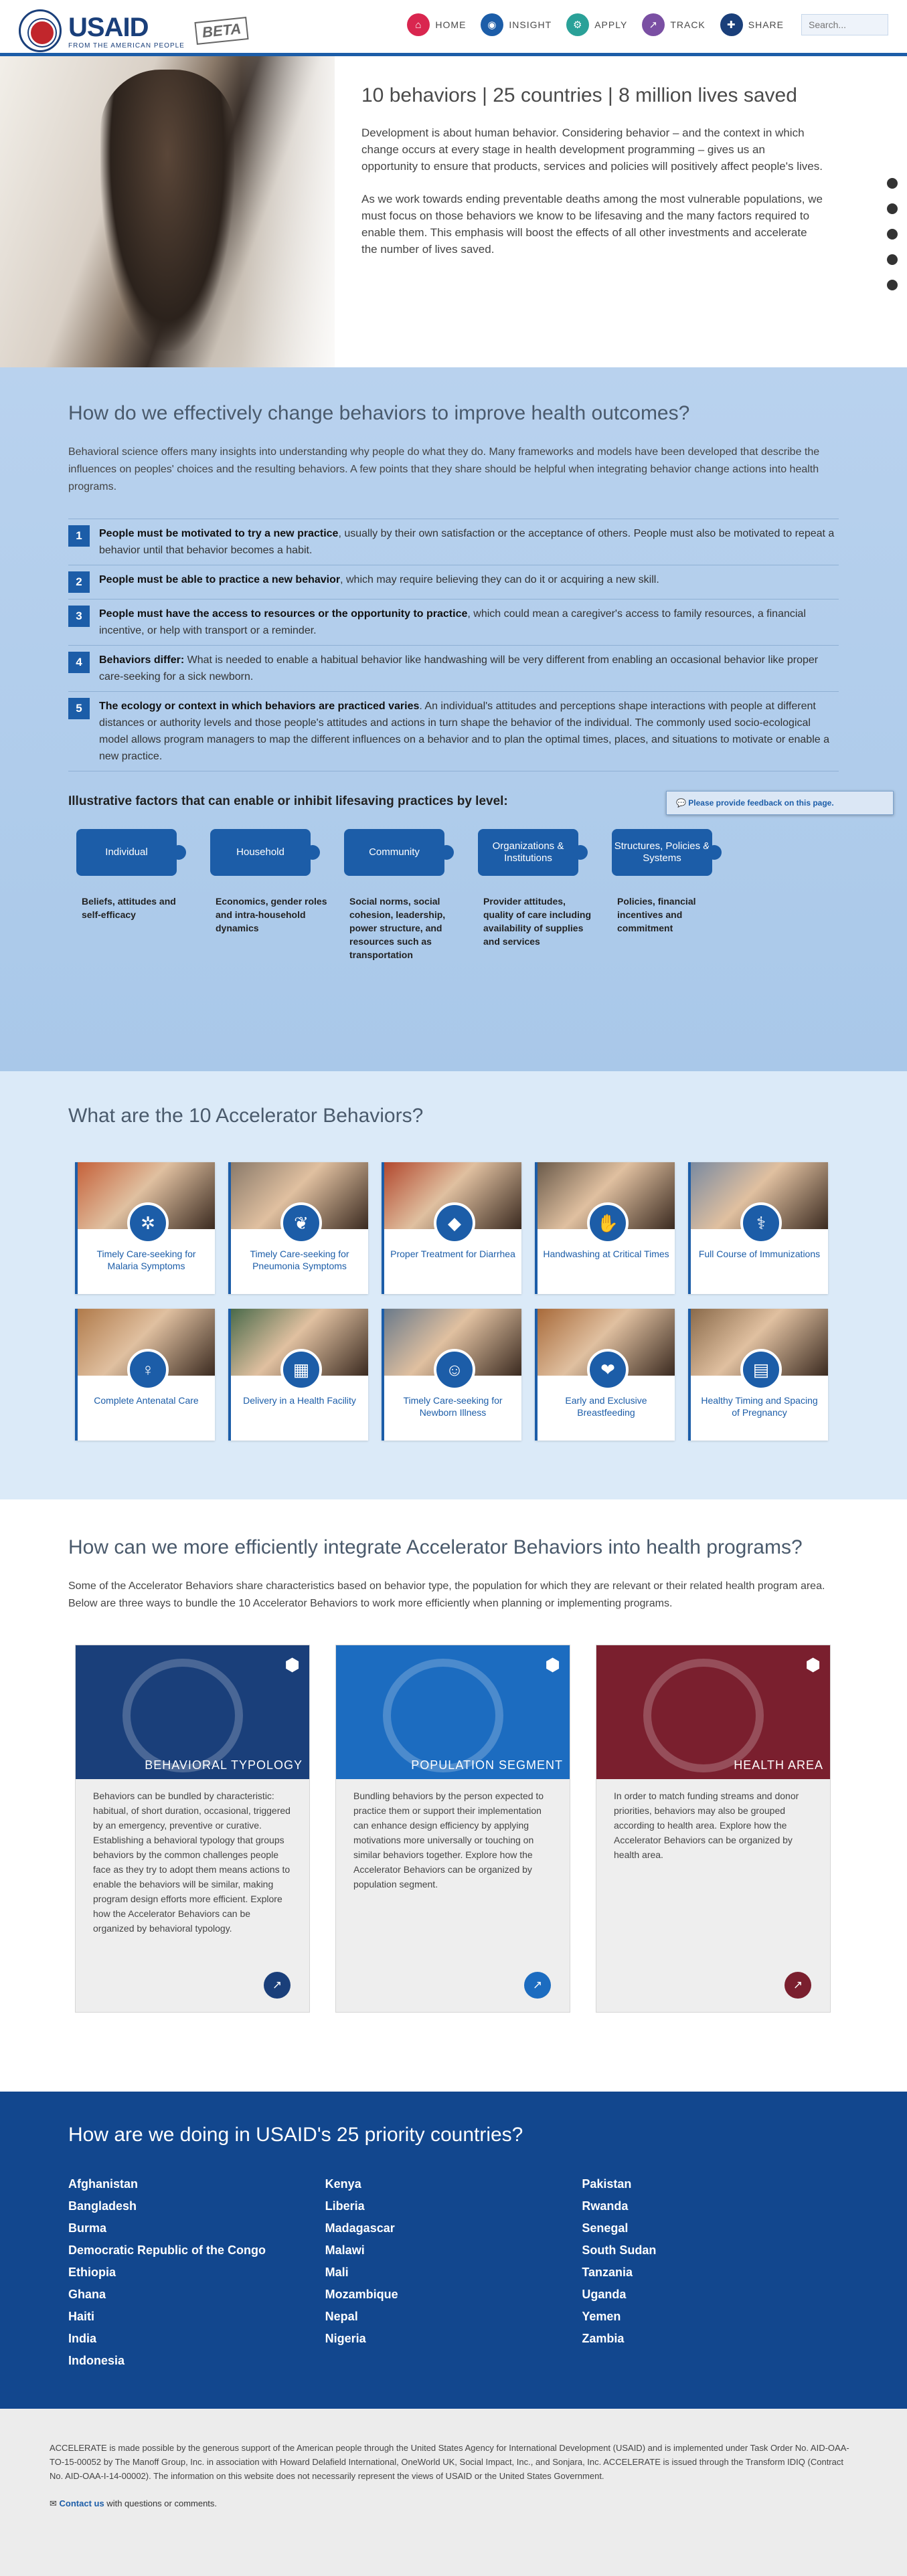 This screenshot has width=907, height=2576. I want to click on accelerator-tile: ♀ Complete Antenatal Care, so click(145, 1375).